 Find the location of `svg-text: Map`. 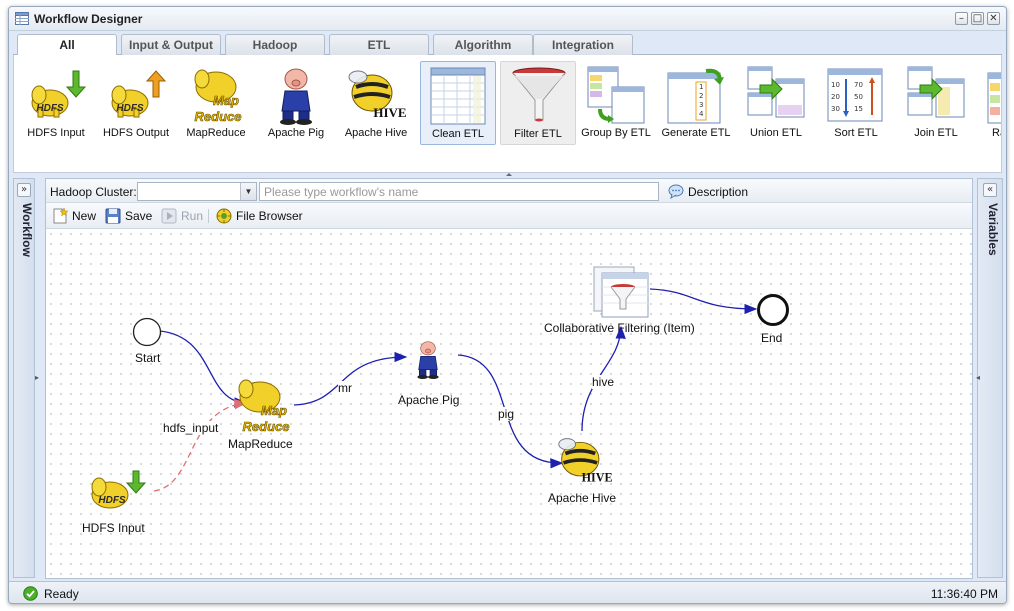

svg-text: Map is located at coordinates (274, 410).